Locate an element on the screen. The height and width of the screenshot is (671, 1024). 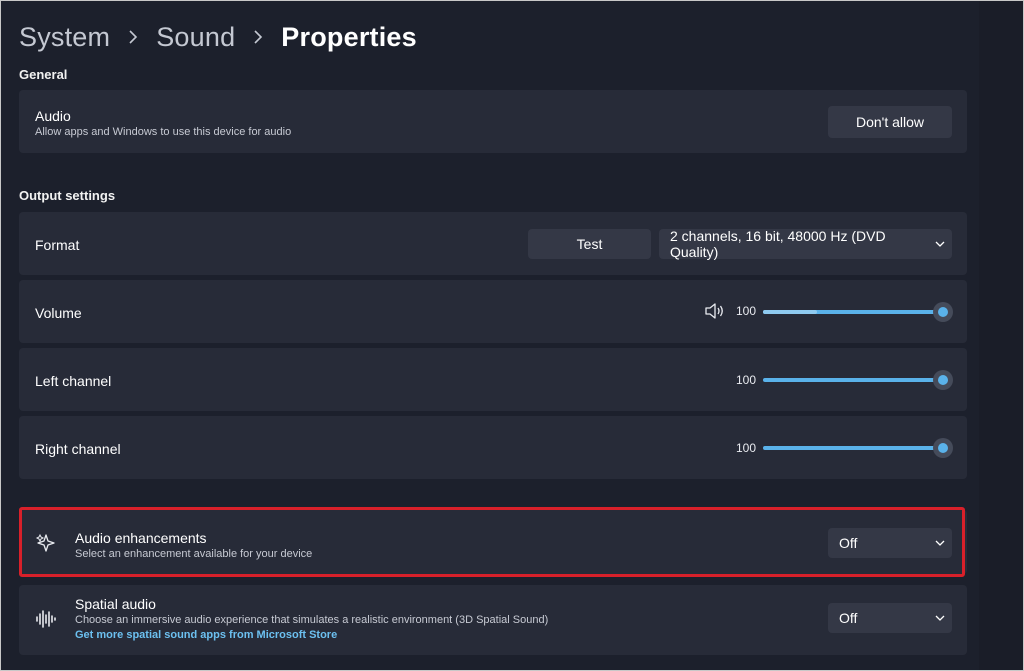
format-label: Format is located at coordinates (57, 245).